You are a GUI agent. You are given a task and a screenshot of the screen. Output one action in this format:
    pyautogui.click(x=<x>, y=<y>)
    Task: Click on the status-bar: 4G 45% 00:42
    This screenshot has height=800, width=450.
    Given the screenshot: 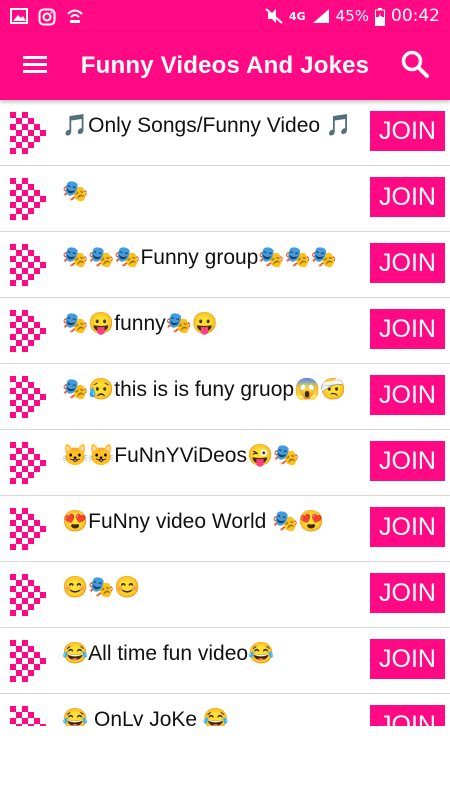 What is the action you would take?
    pyautogui.click(x=225, y=16)
    